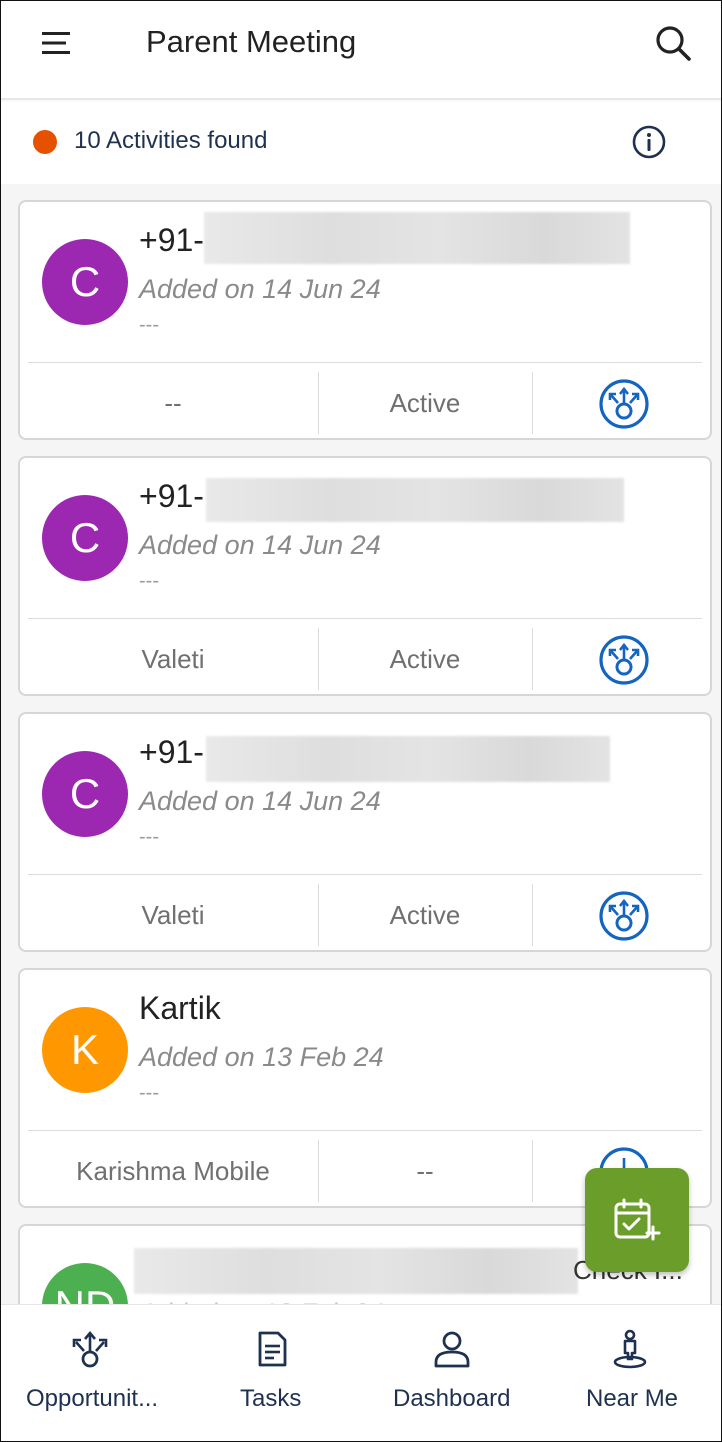 This screenshot has height=1442, width=722. I want to click on search-icon, so click(673, 43).